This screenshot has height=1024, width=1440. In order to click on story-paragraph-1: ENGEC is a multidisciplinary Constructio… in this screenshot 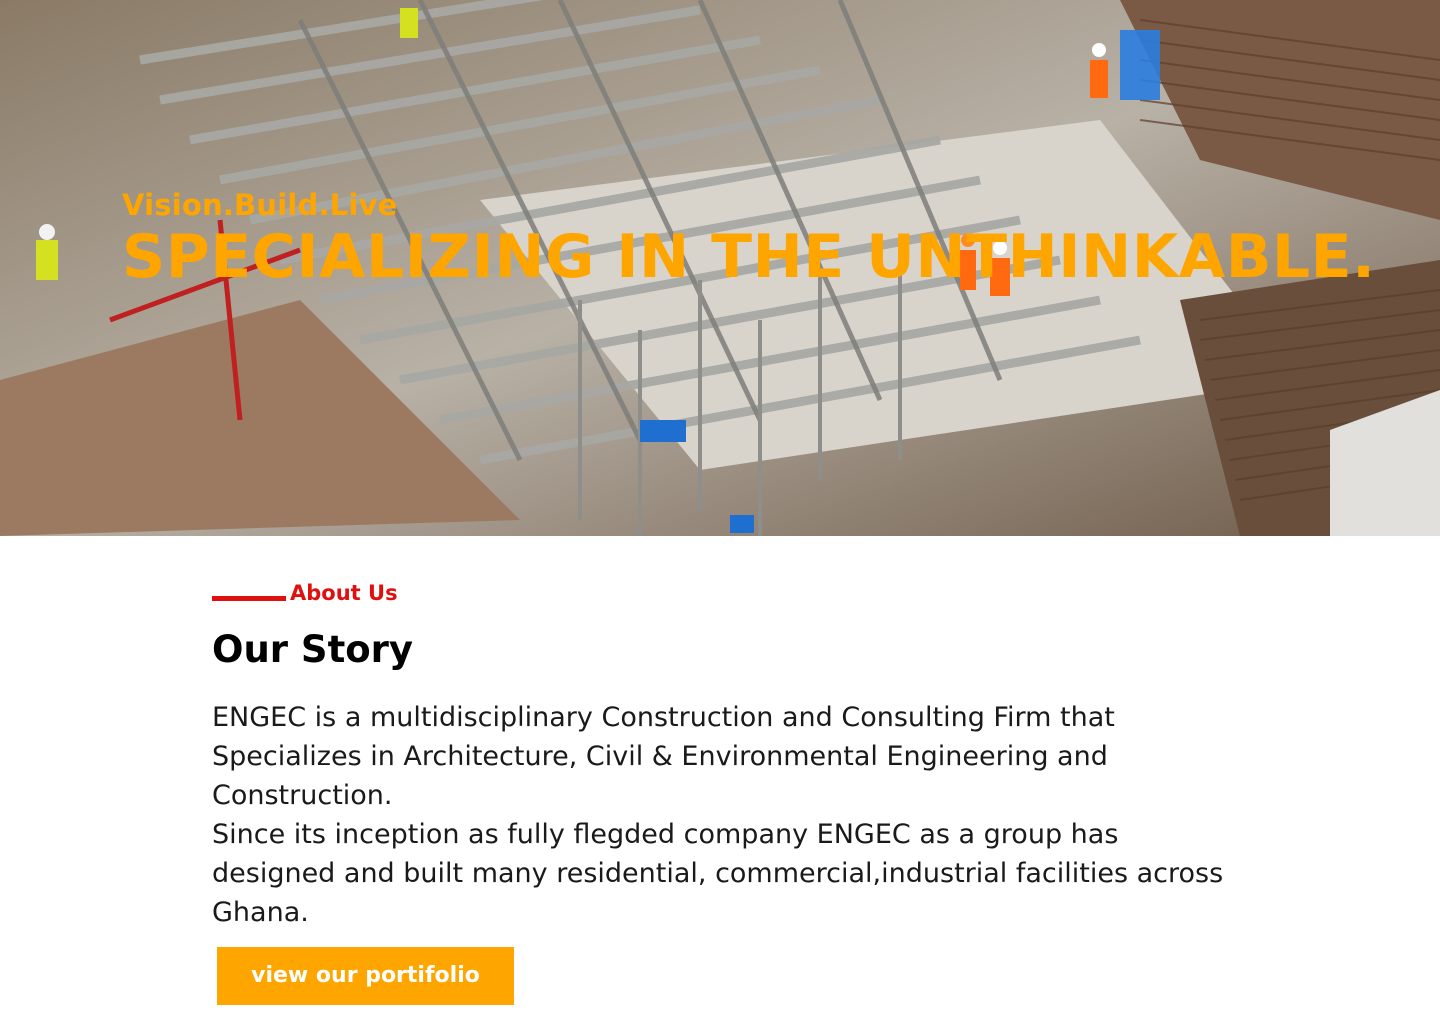, I will do `click(663, 756)`.